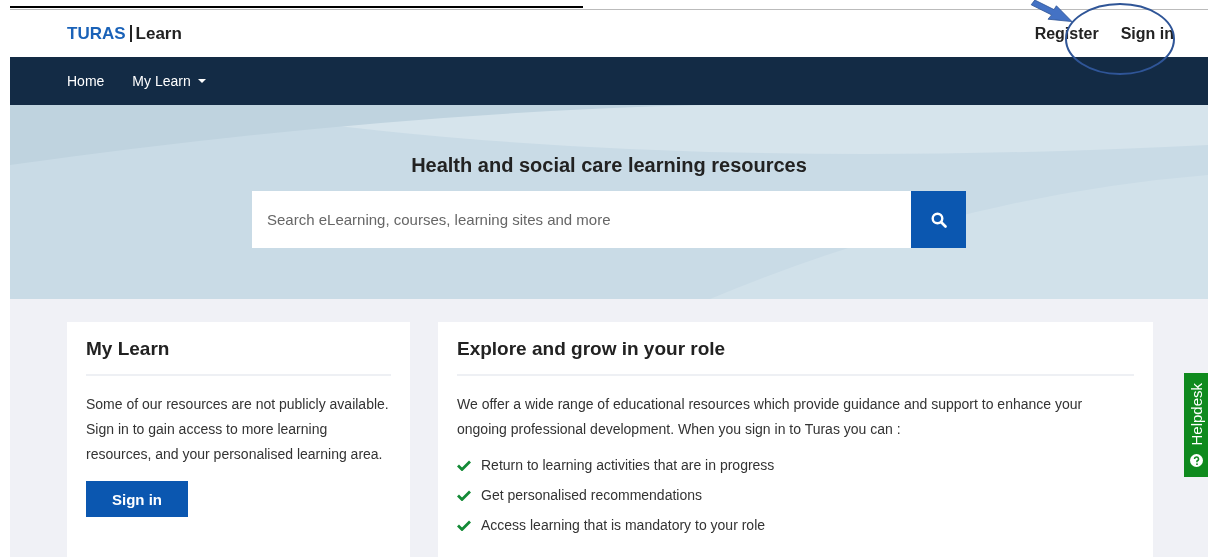  Describe the element at coordinates (99, 33) in the screenshot. I see `logo-brand: TURAS` at that location.